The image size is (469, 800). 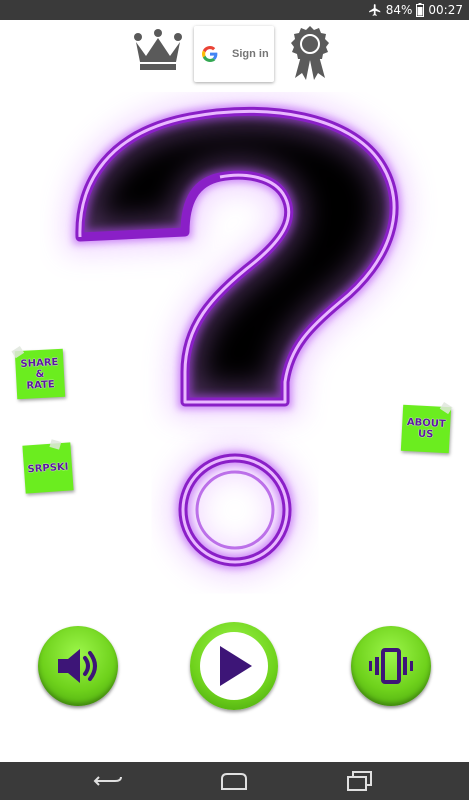 I want to click on nav-home-button, so click(x=234, y=781).